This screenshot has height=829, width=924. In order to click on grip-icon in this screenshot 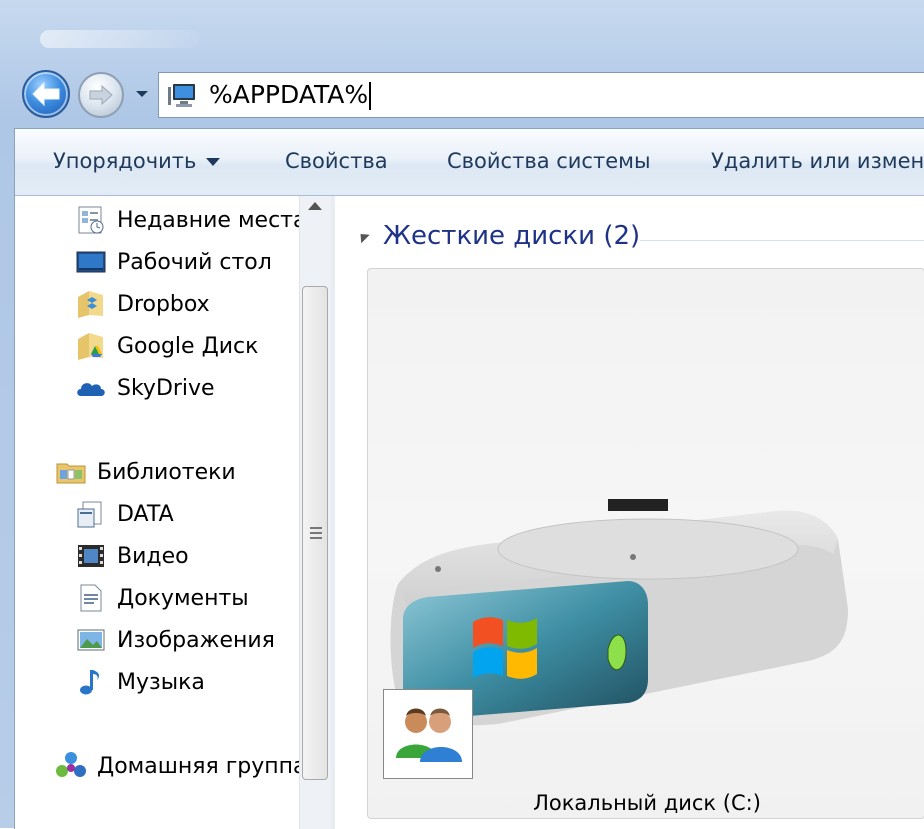, I will do `click(316, 533)`.